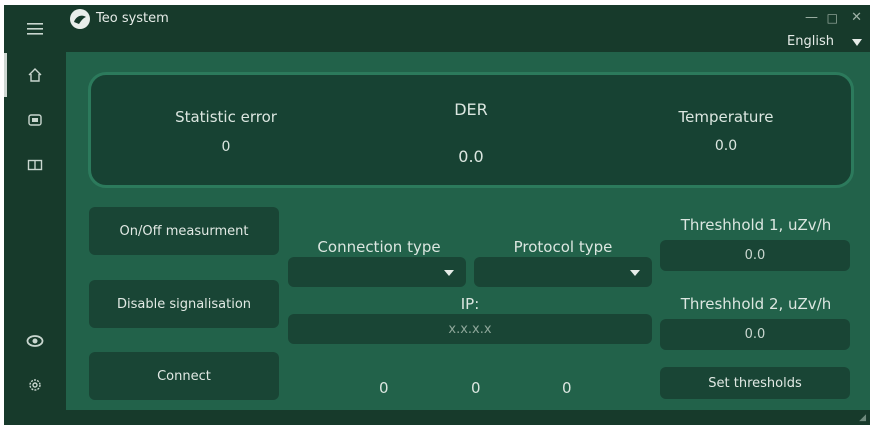 This screenshot has height=428, width=875. Describe the element at coordinates (384, 388) in the screenshot. I see `counter-1: 0` at that location.